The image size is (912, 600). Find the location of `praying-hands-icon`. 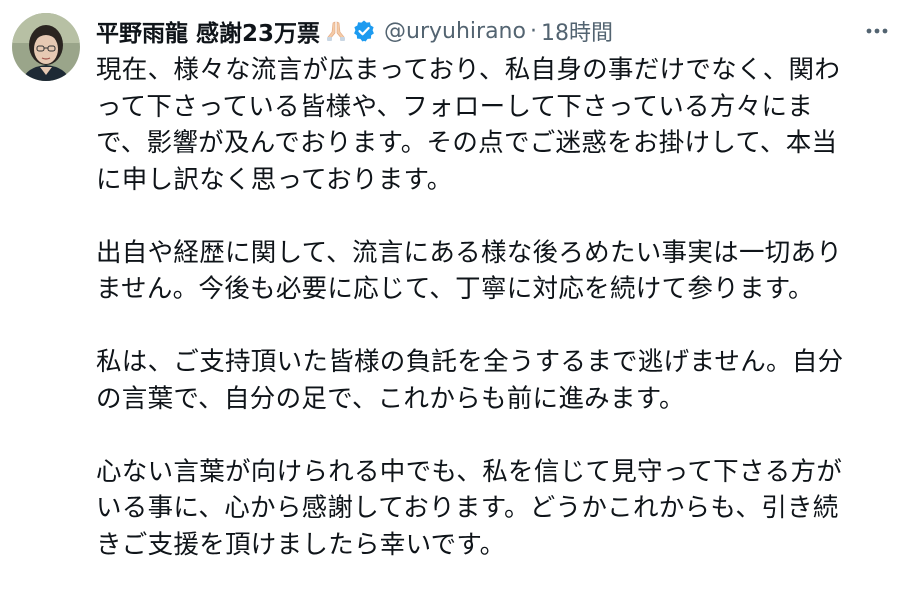

praying-hands-icon is located at coordinates (336, 31).